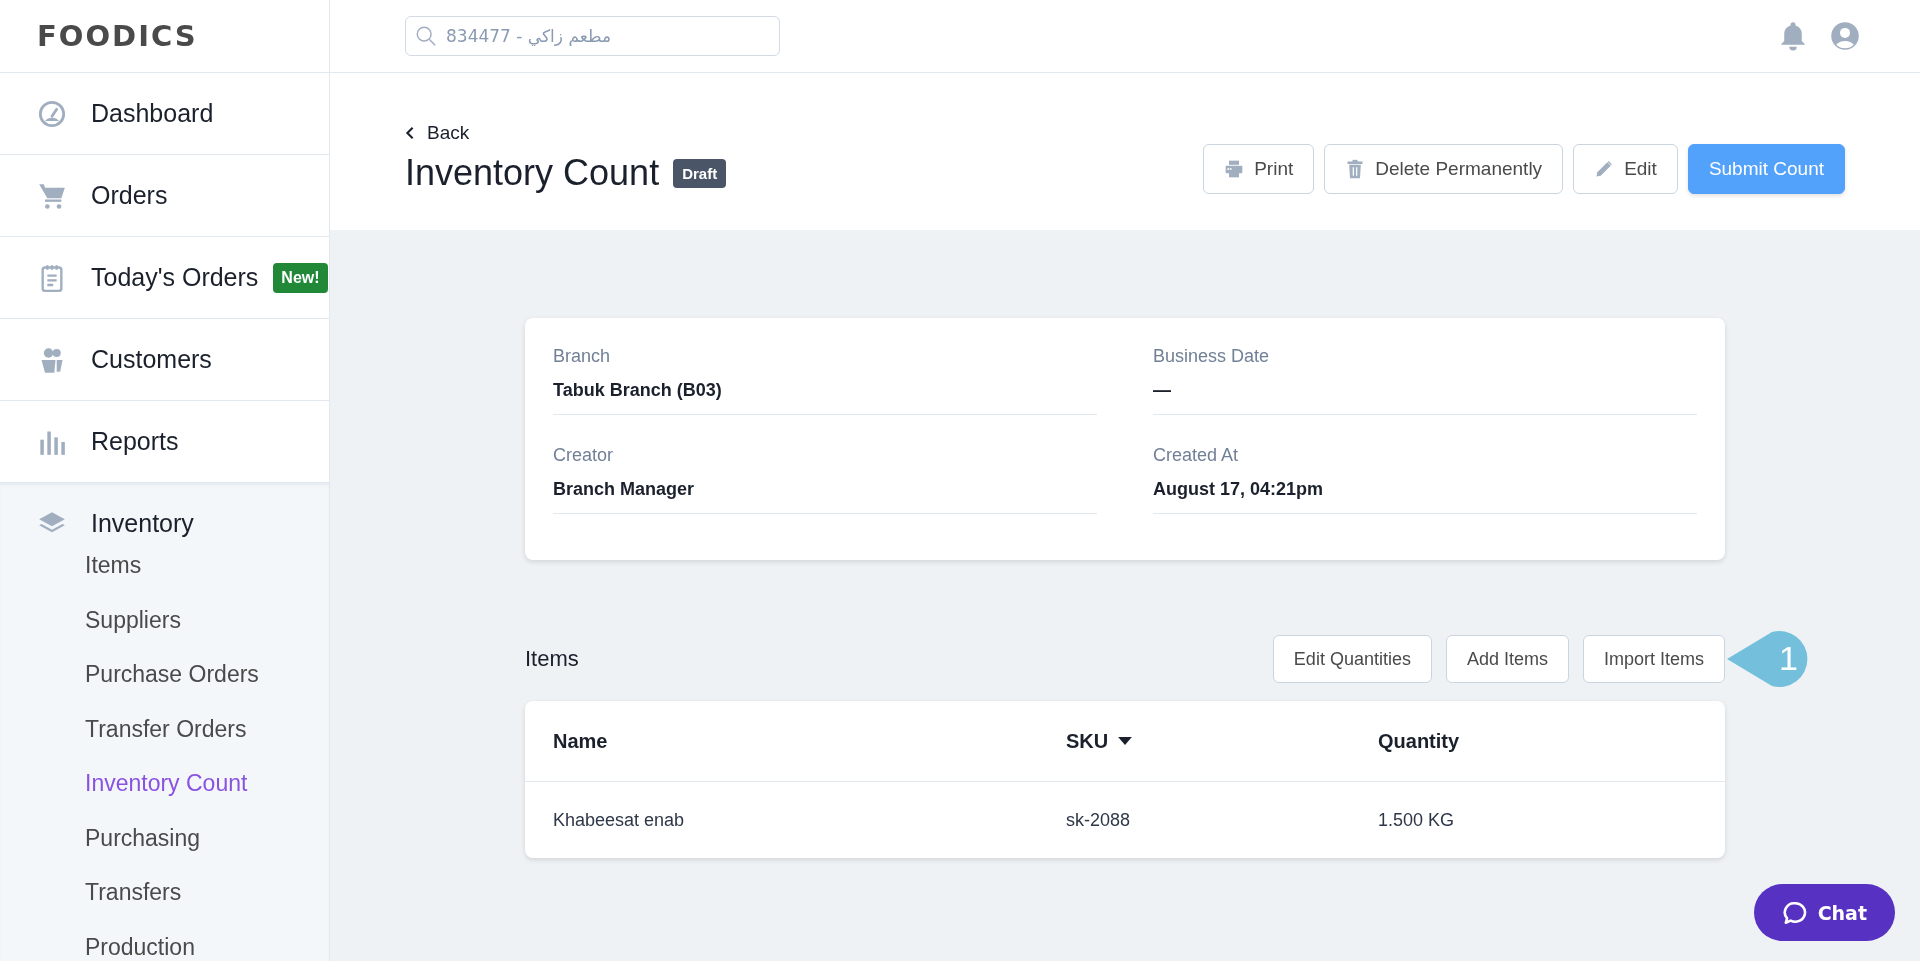  Describe the element at coordinates (1507, 659) in the screenshot. I see `items-button: Add Items` at that location.